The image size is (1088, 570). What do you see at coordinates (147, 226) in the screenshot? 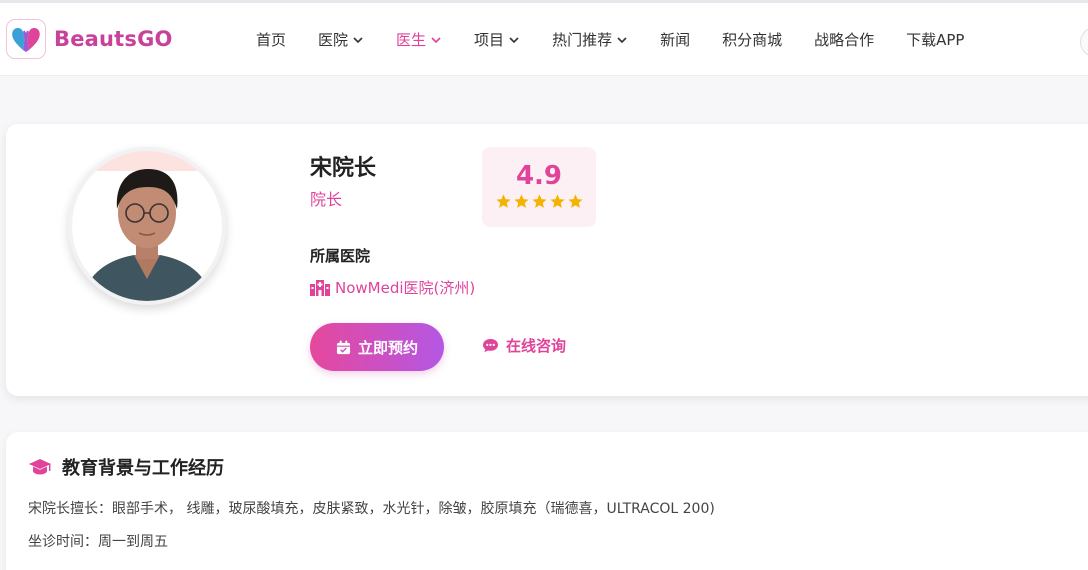
I see `doctor-avatar` at bounding box center [147, 226].